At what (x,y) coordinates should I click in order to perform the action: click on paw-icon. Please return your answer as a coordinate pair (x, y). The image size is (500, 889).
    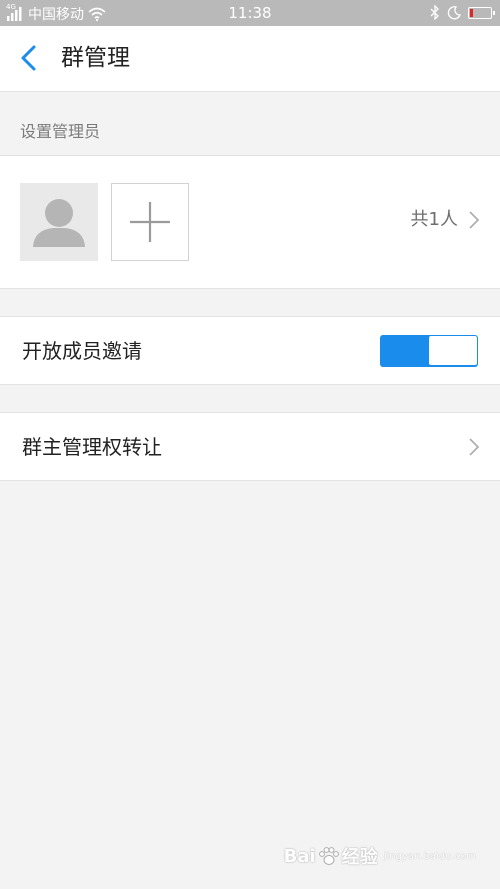
    Looking at the image, I should click on (329, 856).